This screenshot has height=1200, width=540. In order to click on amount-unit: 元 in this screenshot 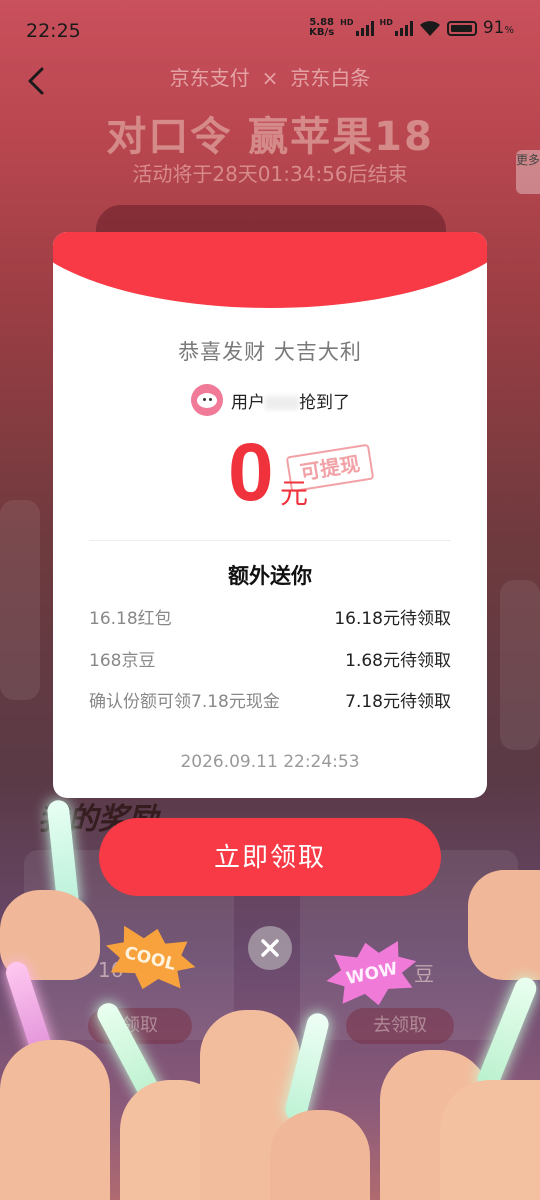, I will do `click(294, 493)`.